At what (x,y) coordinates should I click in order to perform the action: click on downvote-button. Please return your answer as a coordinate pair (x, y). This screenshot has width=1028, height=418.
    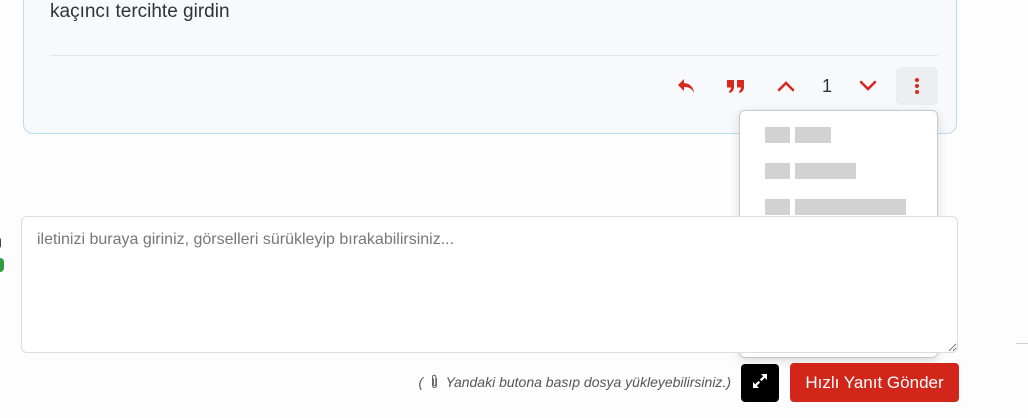
    Looking at the image, I should click on (868, 86).